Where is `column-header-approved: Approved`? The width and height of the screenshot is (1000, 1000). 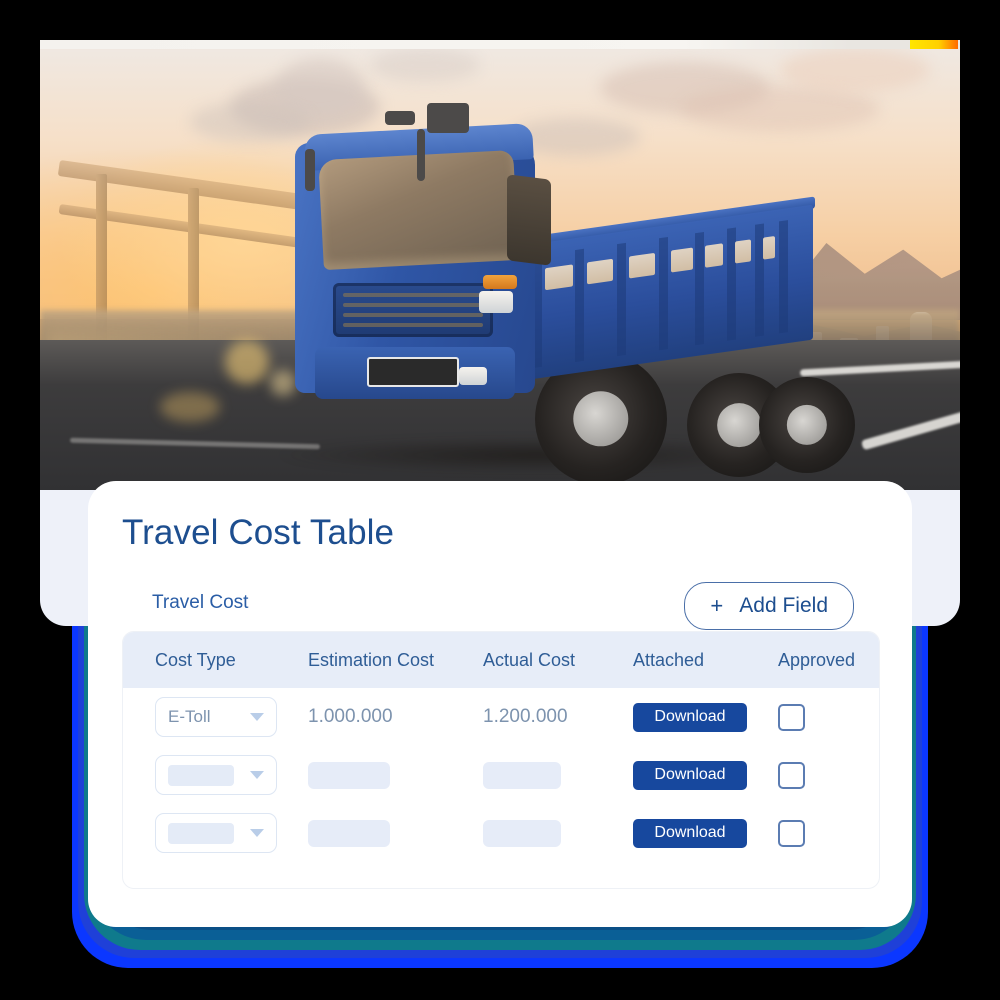 column-header-approved: Approved is located at coordinates (817, 659).